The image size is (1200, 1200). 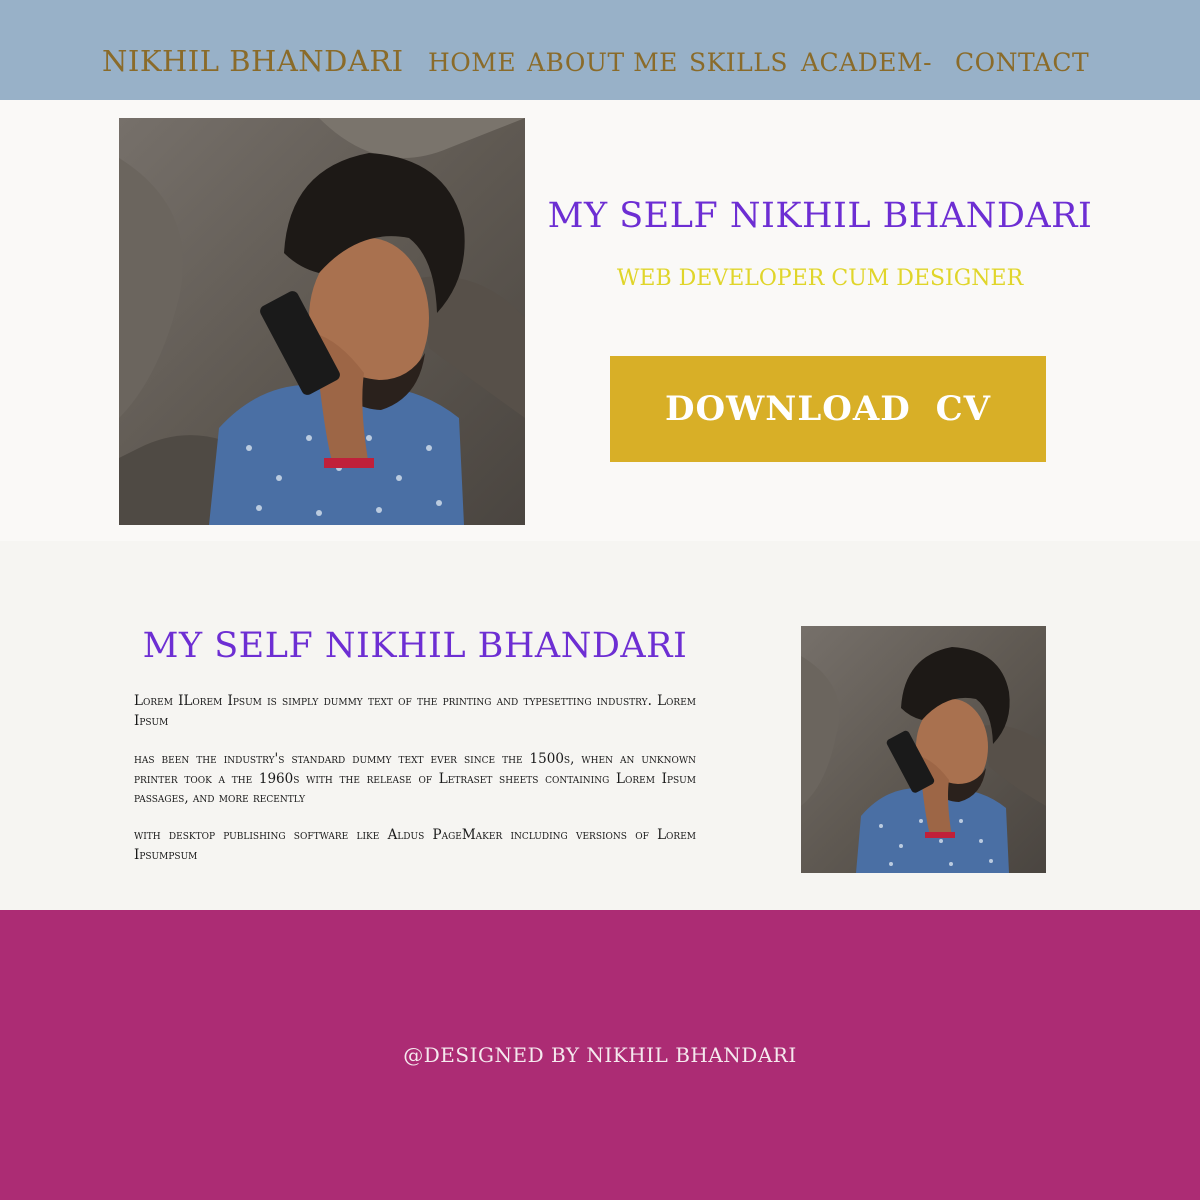 I want to click on footer-credit: @DESIGNED BY NIKHIL BHANDARI, so click(x=600, y=1055).